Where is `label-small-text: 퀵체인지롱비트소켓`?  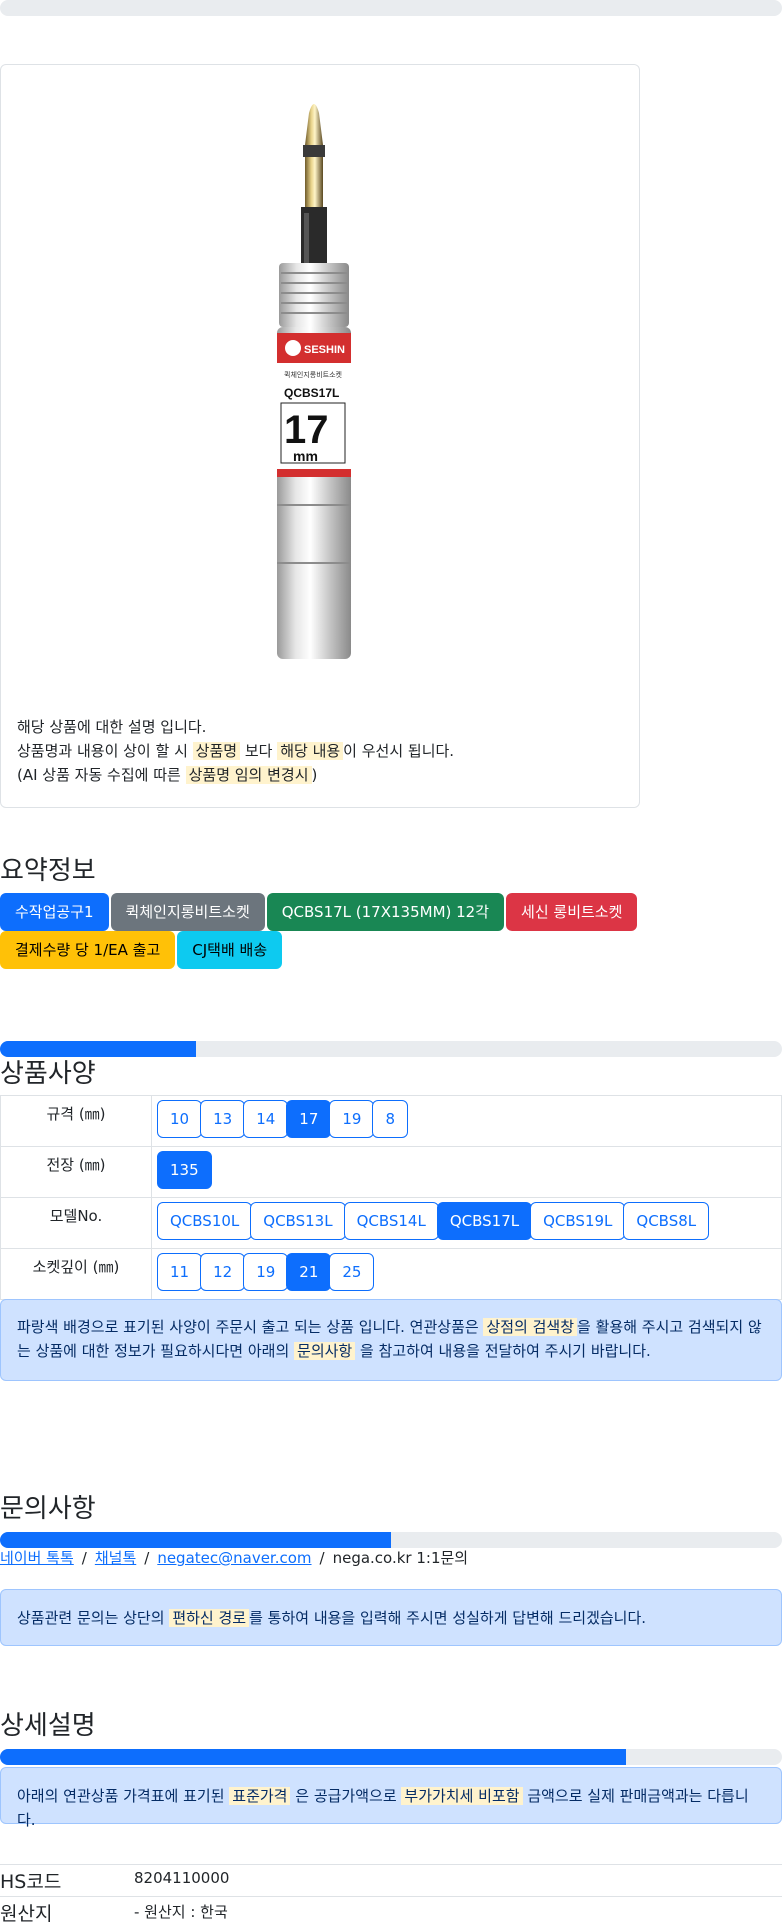 label-small-text: 퀵체인지롱비트소켓 is located at coordinates (313, 374).